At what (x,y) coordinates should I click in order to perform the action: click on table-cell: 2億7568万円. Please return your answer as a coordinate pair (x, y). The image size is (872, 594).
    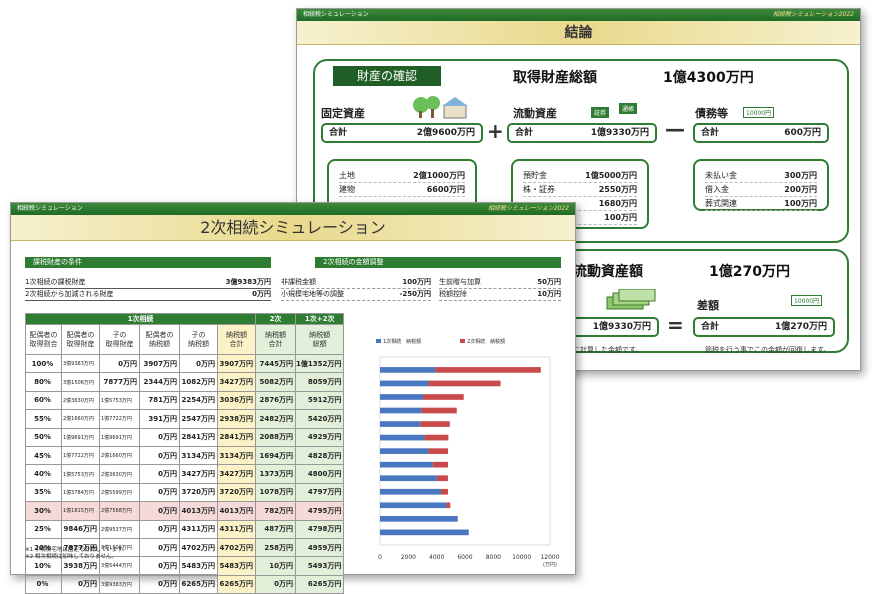
    Looking at the image, I should click on (120, 511).